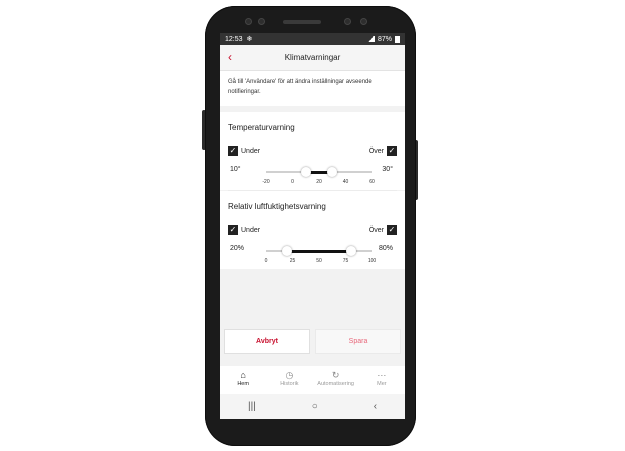 The image size is (625, 451). Describe the element at coordinates (376, 230) in the screenshot. I see `hum-over-label: Över` at that location.